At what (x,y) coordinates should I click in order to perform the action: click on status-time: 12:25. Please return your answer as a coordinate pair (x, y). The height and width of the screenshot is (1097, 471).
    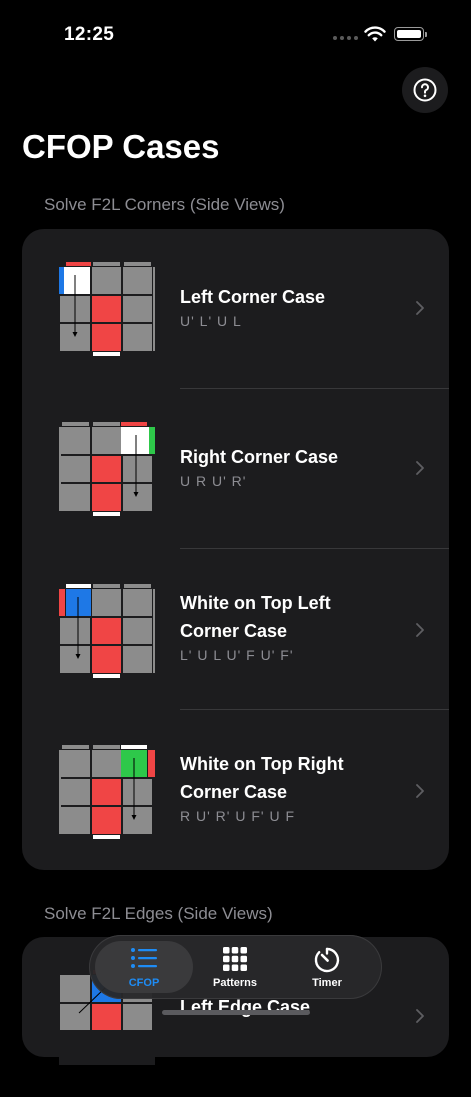
    Looking at the image, I should click on (89, 34).